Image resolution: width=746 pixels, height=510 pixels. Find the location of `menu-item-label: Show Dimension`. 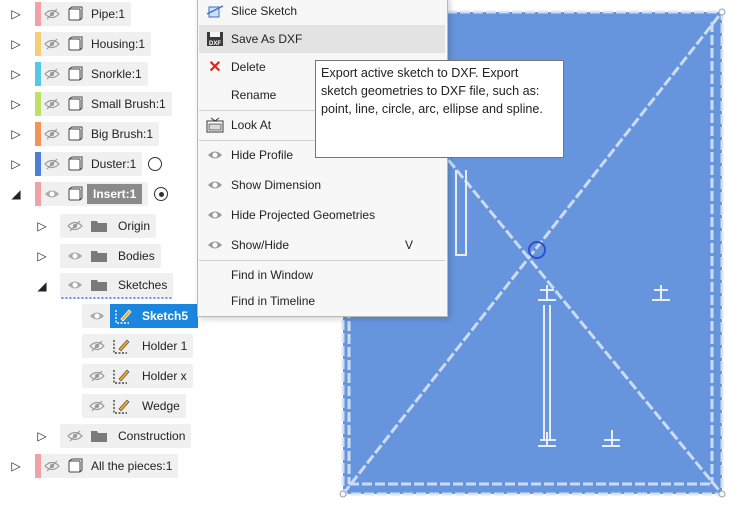

menu-item-label: Show Dimension is located at coordinates (276, 185).